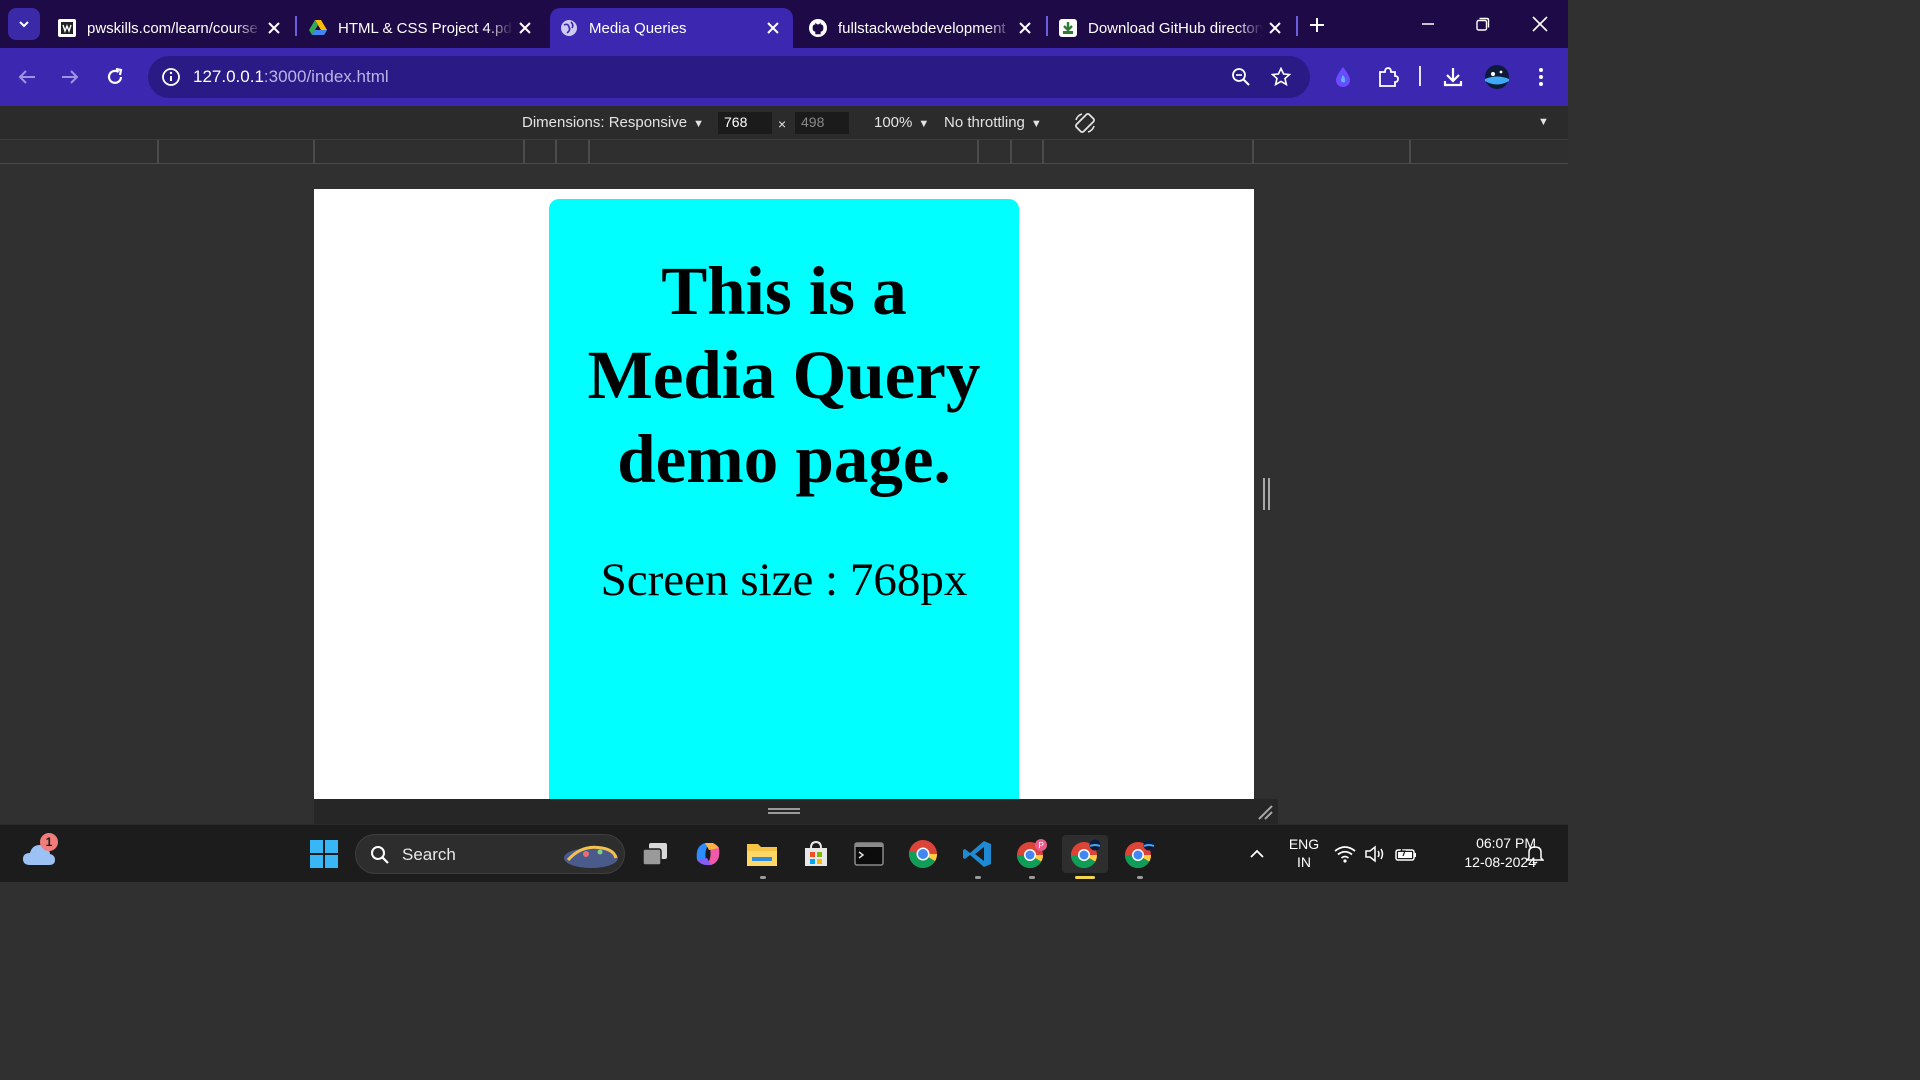  What do you see at coordinates (490, 854) in the screenshot?
I see `taskbar-search: Search` at bounding box center [490, 854].